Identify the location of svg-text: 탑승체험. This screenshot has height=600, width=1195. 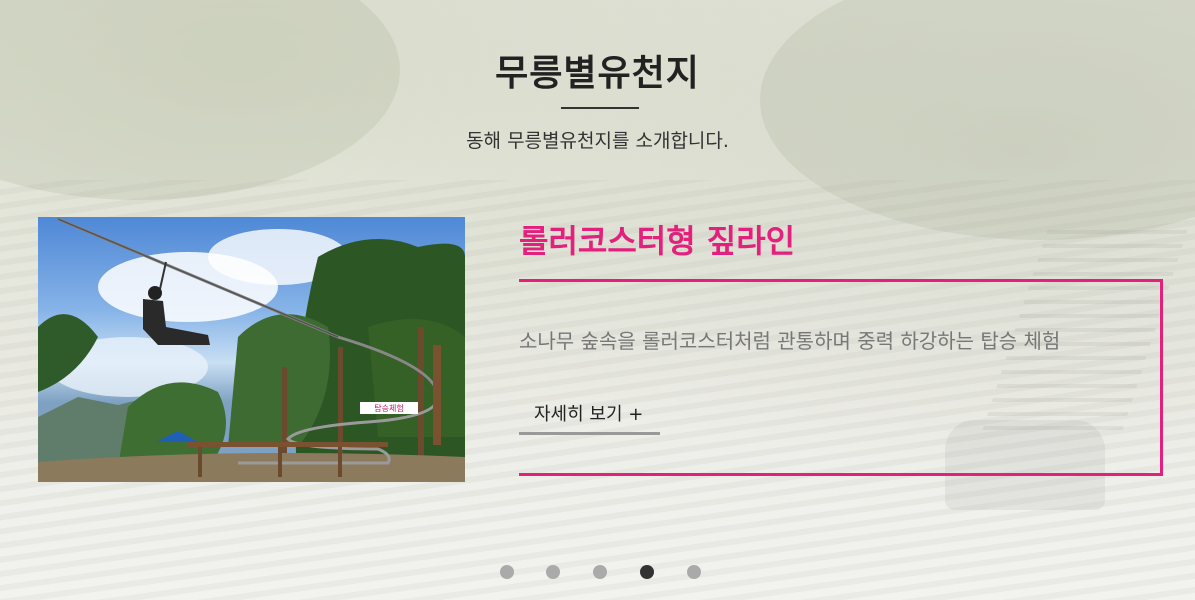
(388, 408).